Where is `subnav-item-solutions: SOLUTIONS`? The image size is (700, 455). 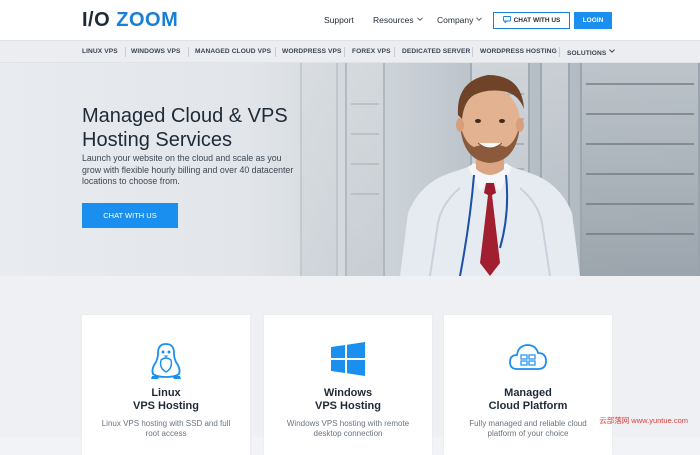
subnav-item-solutions: SOLUTIONS is located at coordinates (591, 52).